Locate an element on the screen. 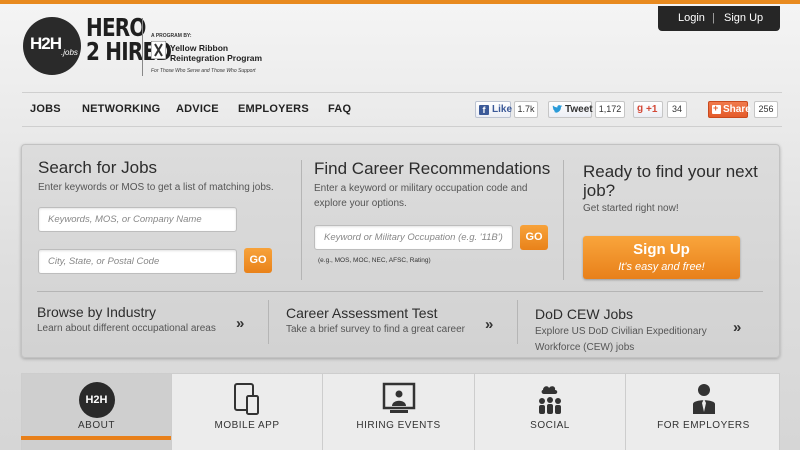 This screenshot has height=450, width=800. signup-button-sublabel: It's easy and free! is located at coordinates (661, 267).